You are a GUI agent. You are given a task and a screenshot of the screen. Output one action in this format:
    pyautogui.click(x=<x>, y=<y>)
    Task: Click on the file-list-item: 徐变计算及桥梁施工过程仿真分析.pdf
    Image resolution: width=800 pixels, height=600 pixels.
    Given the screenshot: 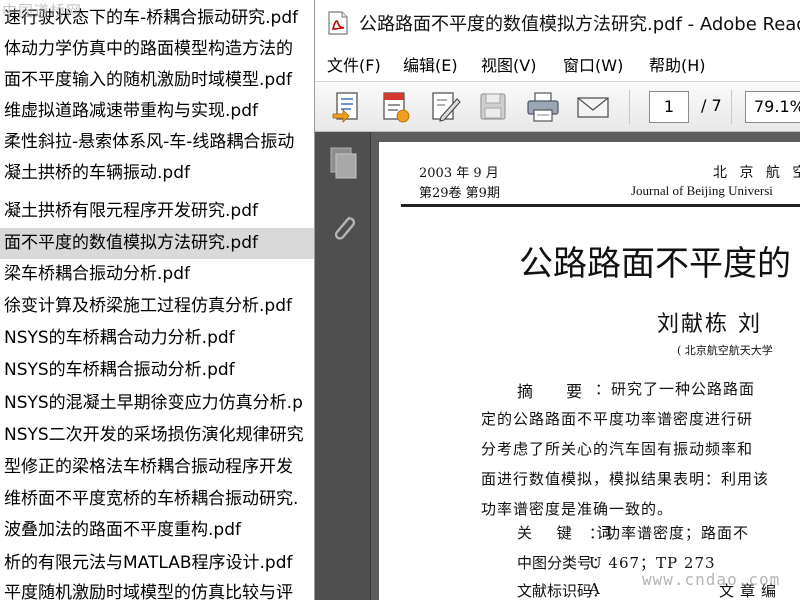 What is the action you would take?
    pyautogui.click(x=157, y=306)
    